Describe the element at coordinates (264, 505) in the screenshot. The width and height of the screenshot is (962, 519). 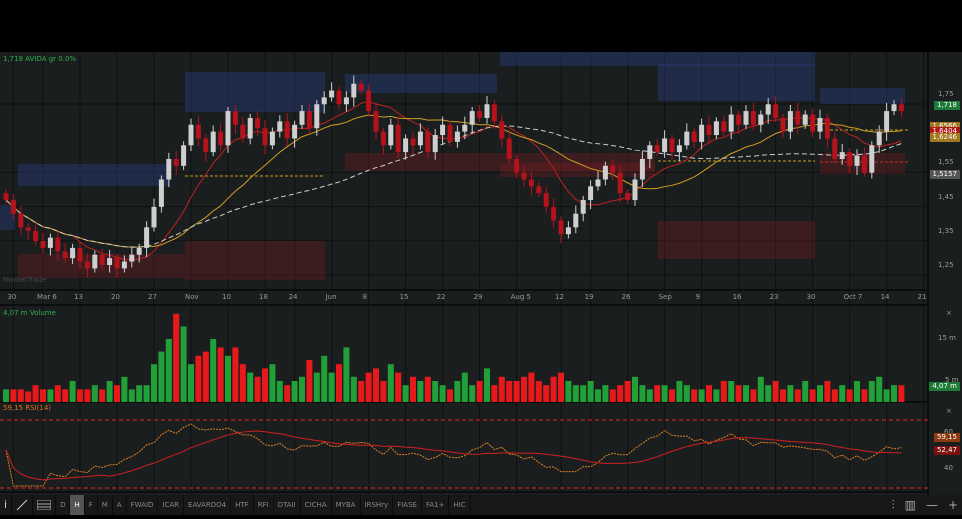
I see `toolbar-item-rfi: RFI` at that location.